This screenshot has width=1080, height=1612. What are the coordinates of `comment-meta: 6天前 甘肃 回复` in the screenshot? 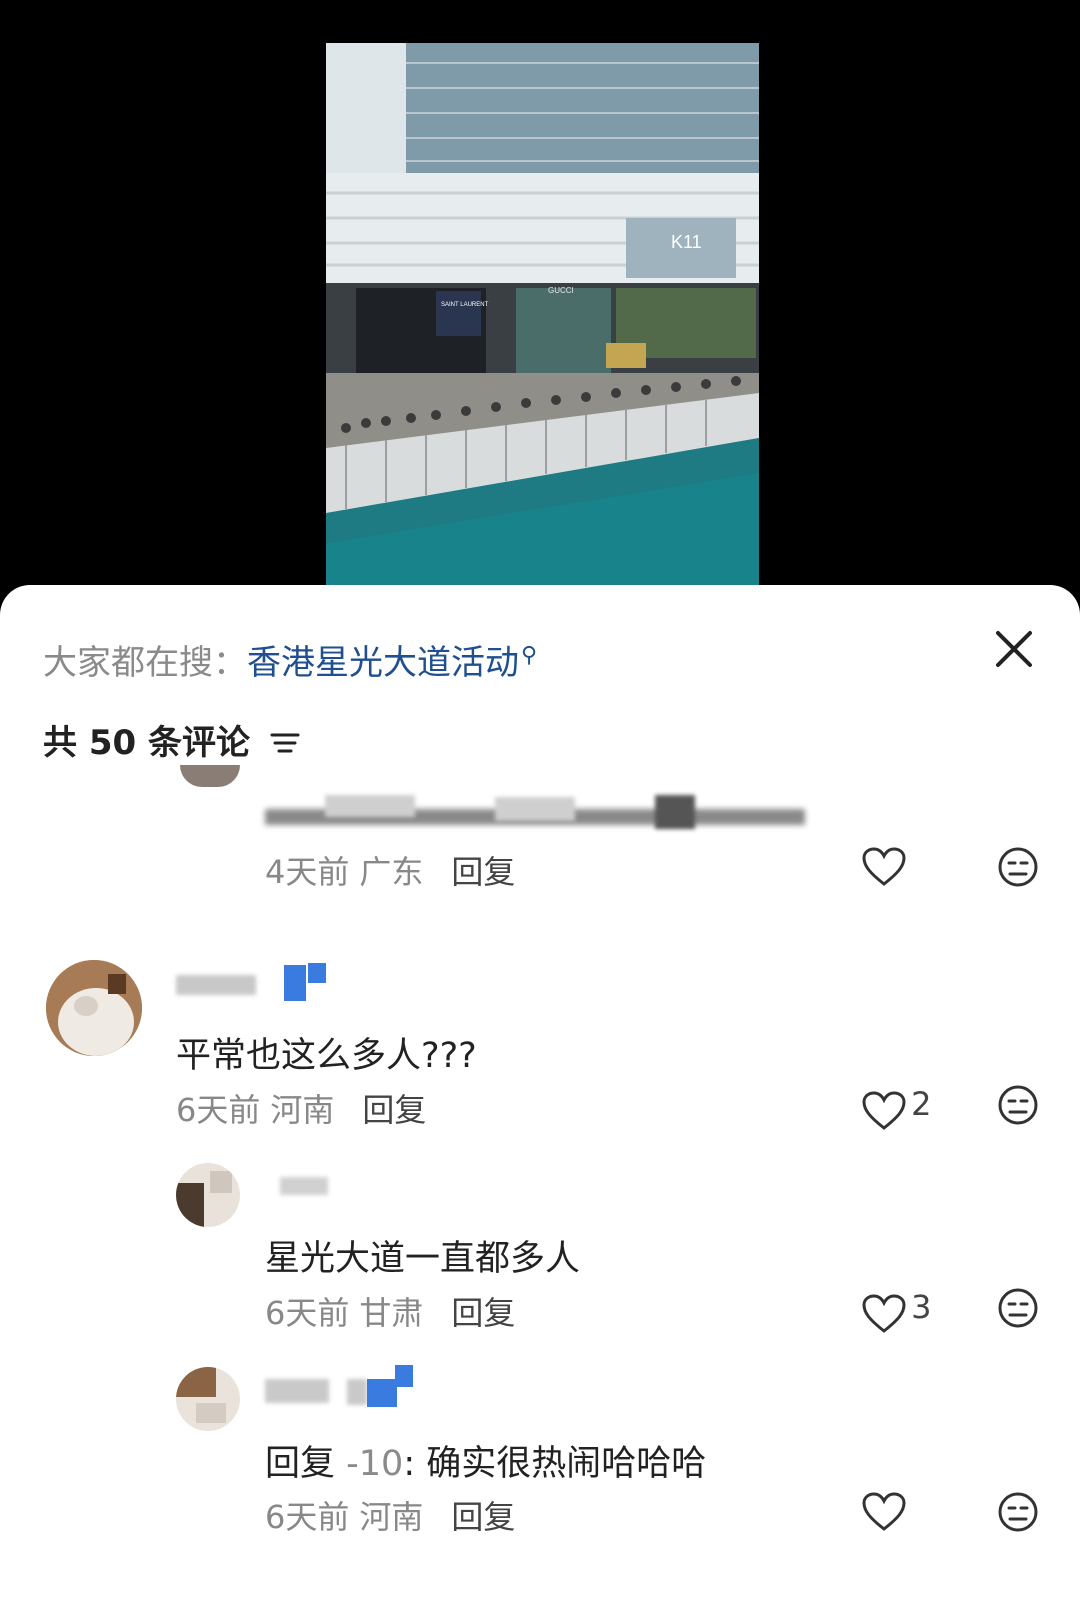 It's located at (390, 1311).